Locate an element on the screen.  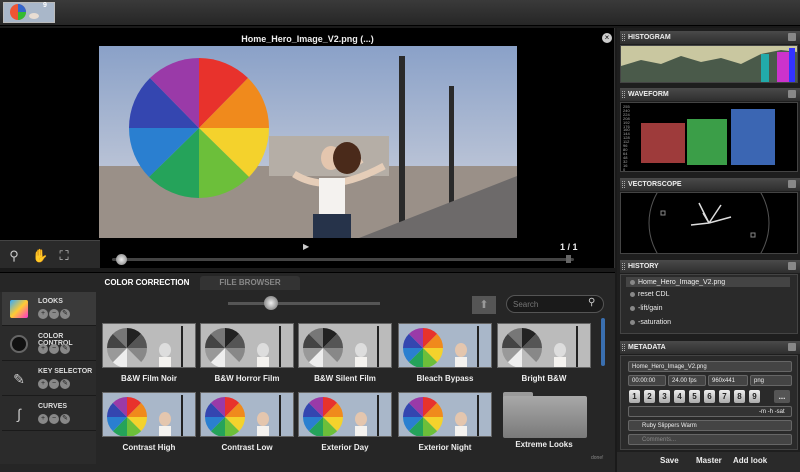
play-icon: ▶ is located at coordinates (306, 246).